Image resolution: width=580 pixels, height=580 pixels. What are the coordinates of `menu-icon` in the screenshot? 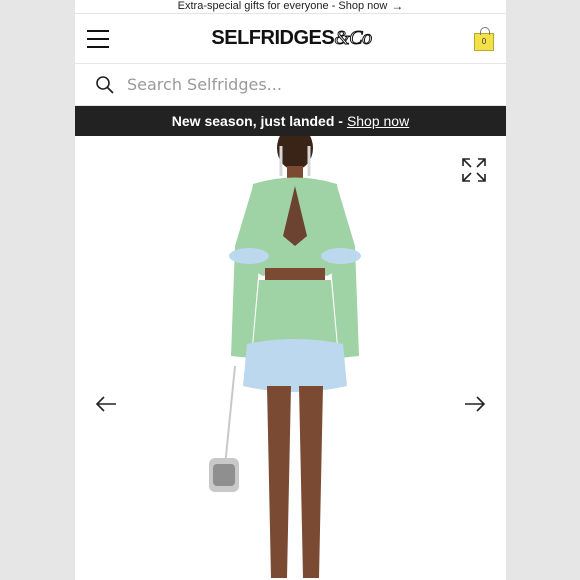 It's located at (98, 38).